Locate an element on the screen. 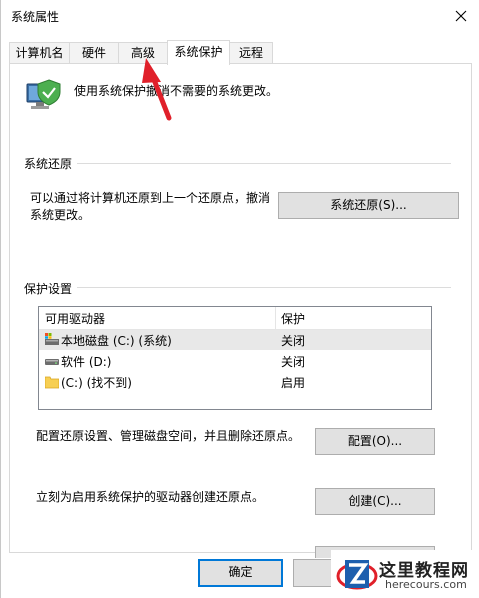 The width and height of the screenshot is (479, 598). tab-label: 系统保护 is located at coordinates (198, 52).